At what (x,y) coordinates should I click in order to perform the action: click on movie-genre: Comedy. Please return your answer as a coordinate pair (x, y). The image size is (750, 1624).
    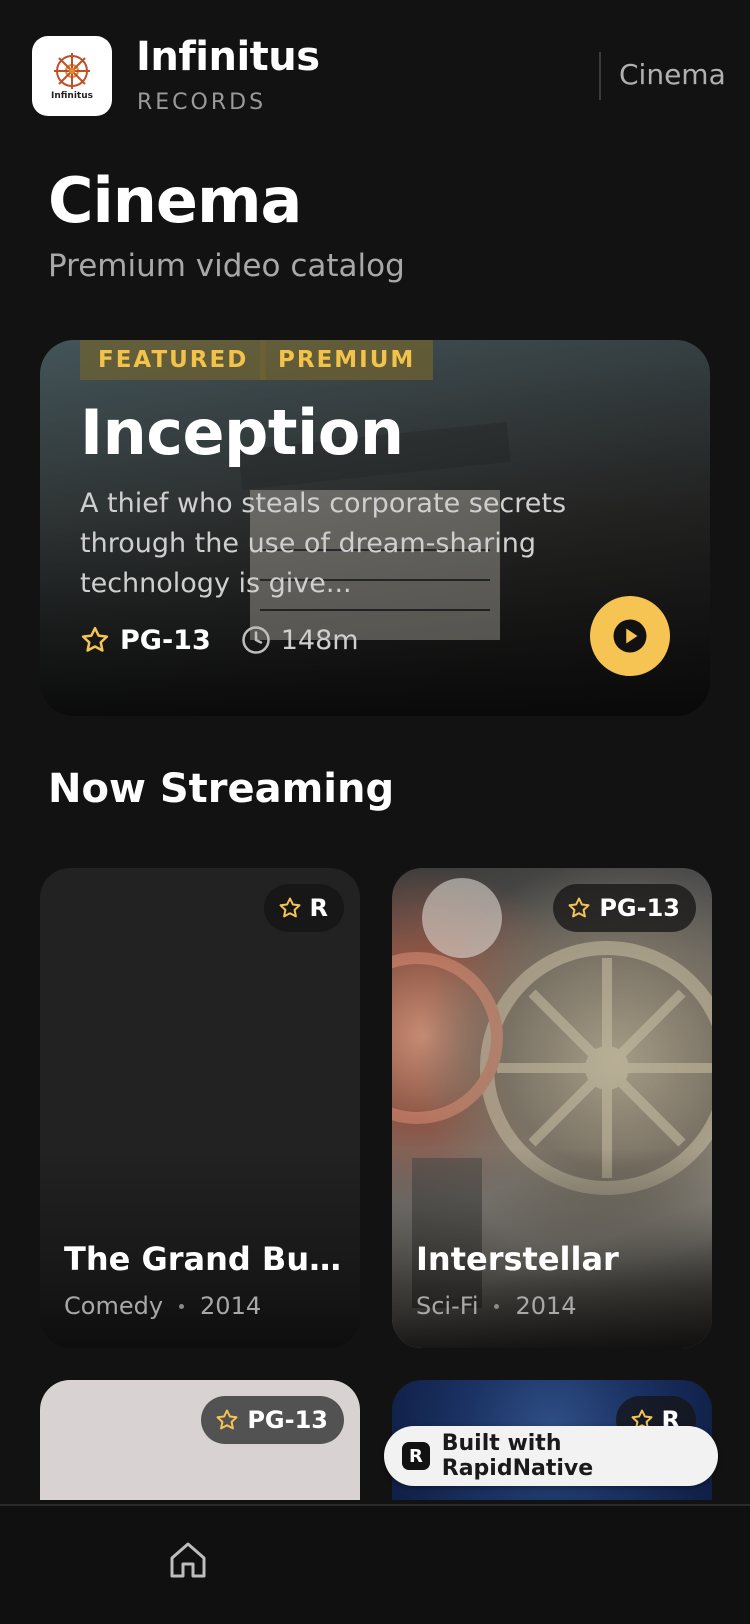
    Looking at the image, I should click on (114, 1306).